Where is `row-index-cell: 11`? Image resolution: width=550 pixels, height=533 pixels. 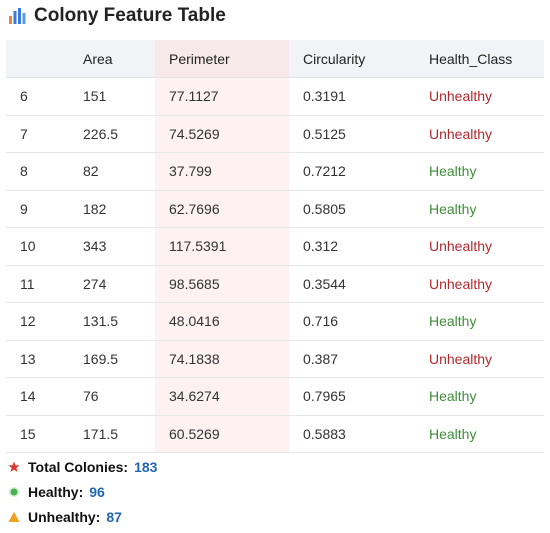 row-index-cell: 11 is located at coordinates (44, 283).